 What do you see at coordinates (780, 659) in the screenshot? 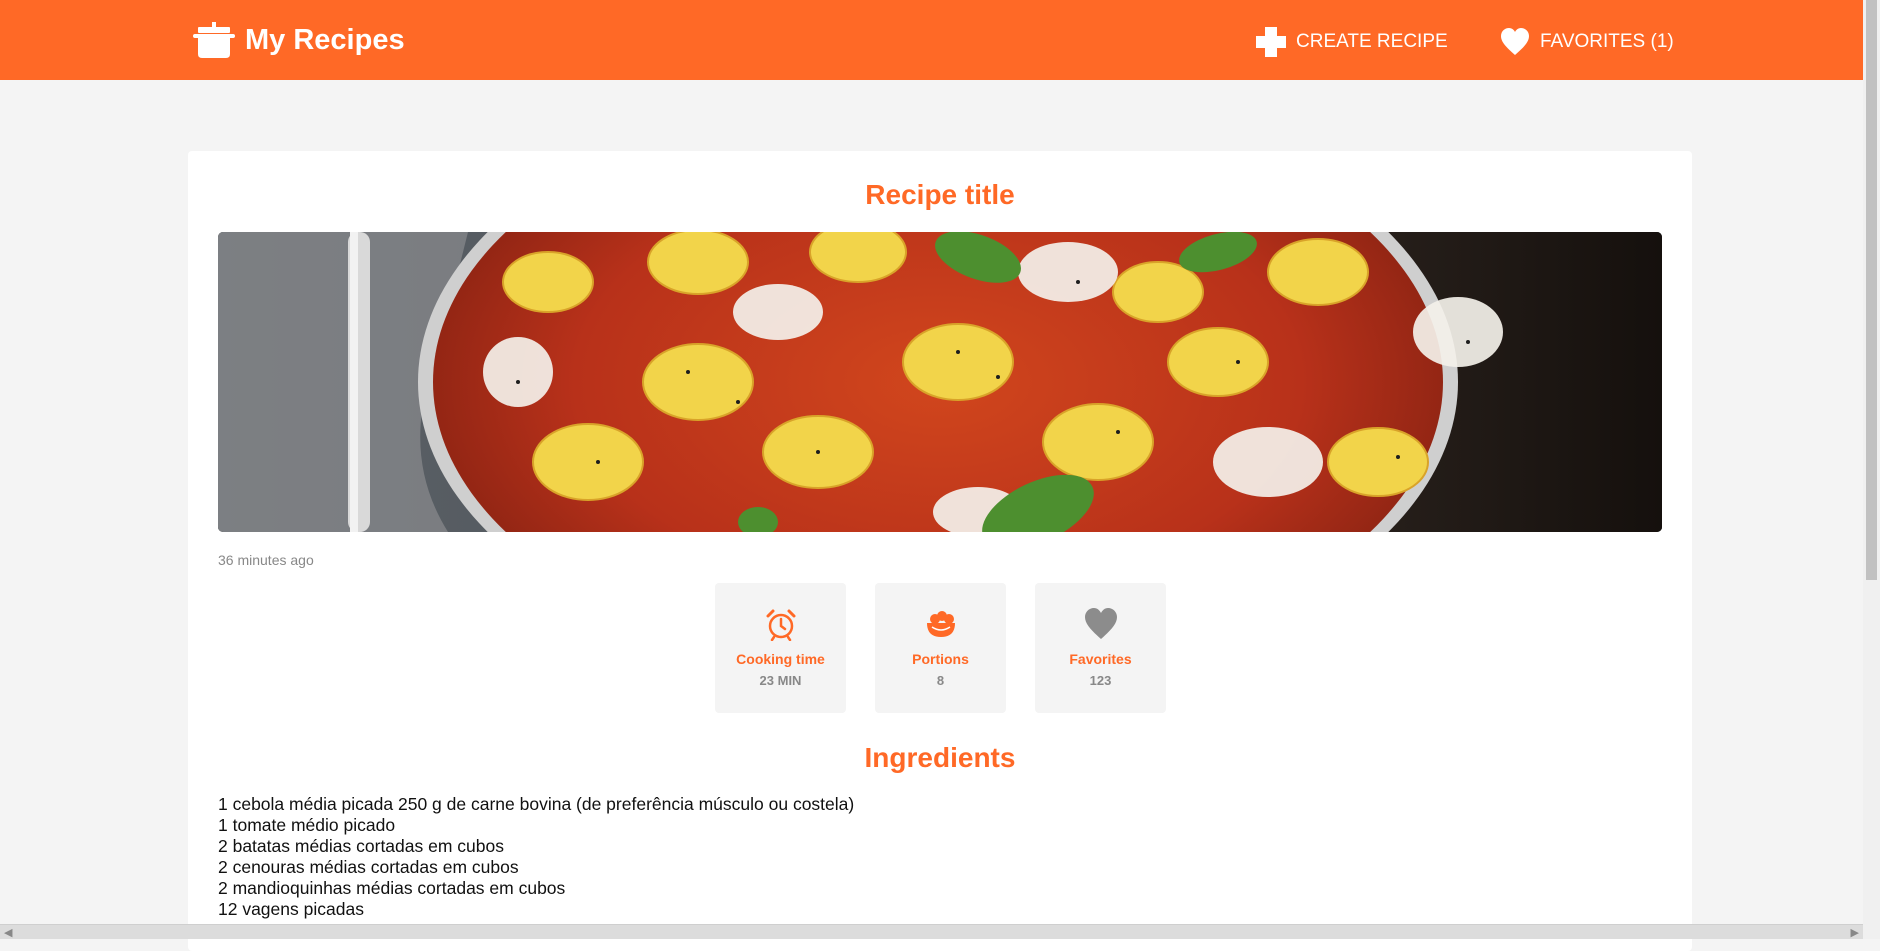
I see `stat-label: Cooking time` at bounding box center [780, 659].